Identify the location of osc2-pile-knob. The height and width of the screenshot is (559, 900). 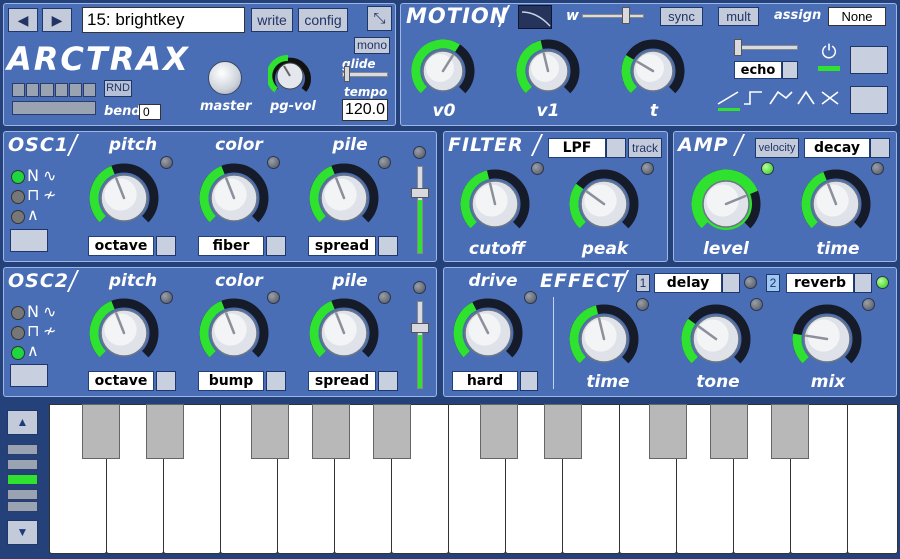
(344, 335).